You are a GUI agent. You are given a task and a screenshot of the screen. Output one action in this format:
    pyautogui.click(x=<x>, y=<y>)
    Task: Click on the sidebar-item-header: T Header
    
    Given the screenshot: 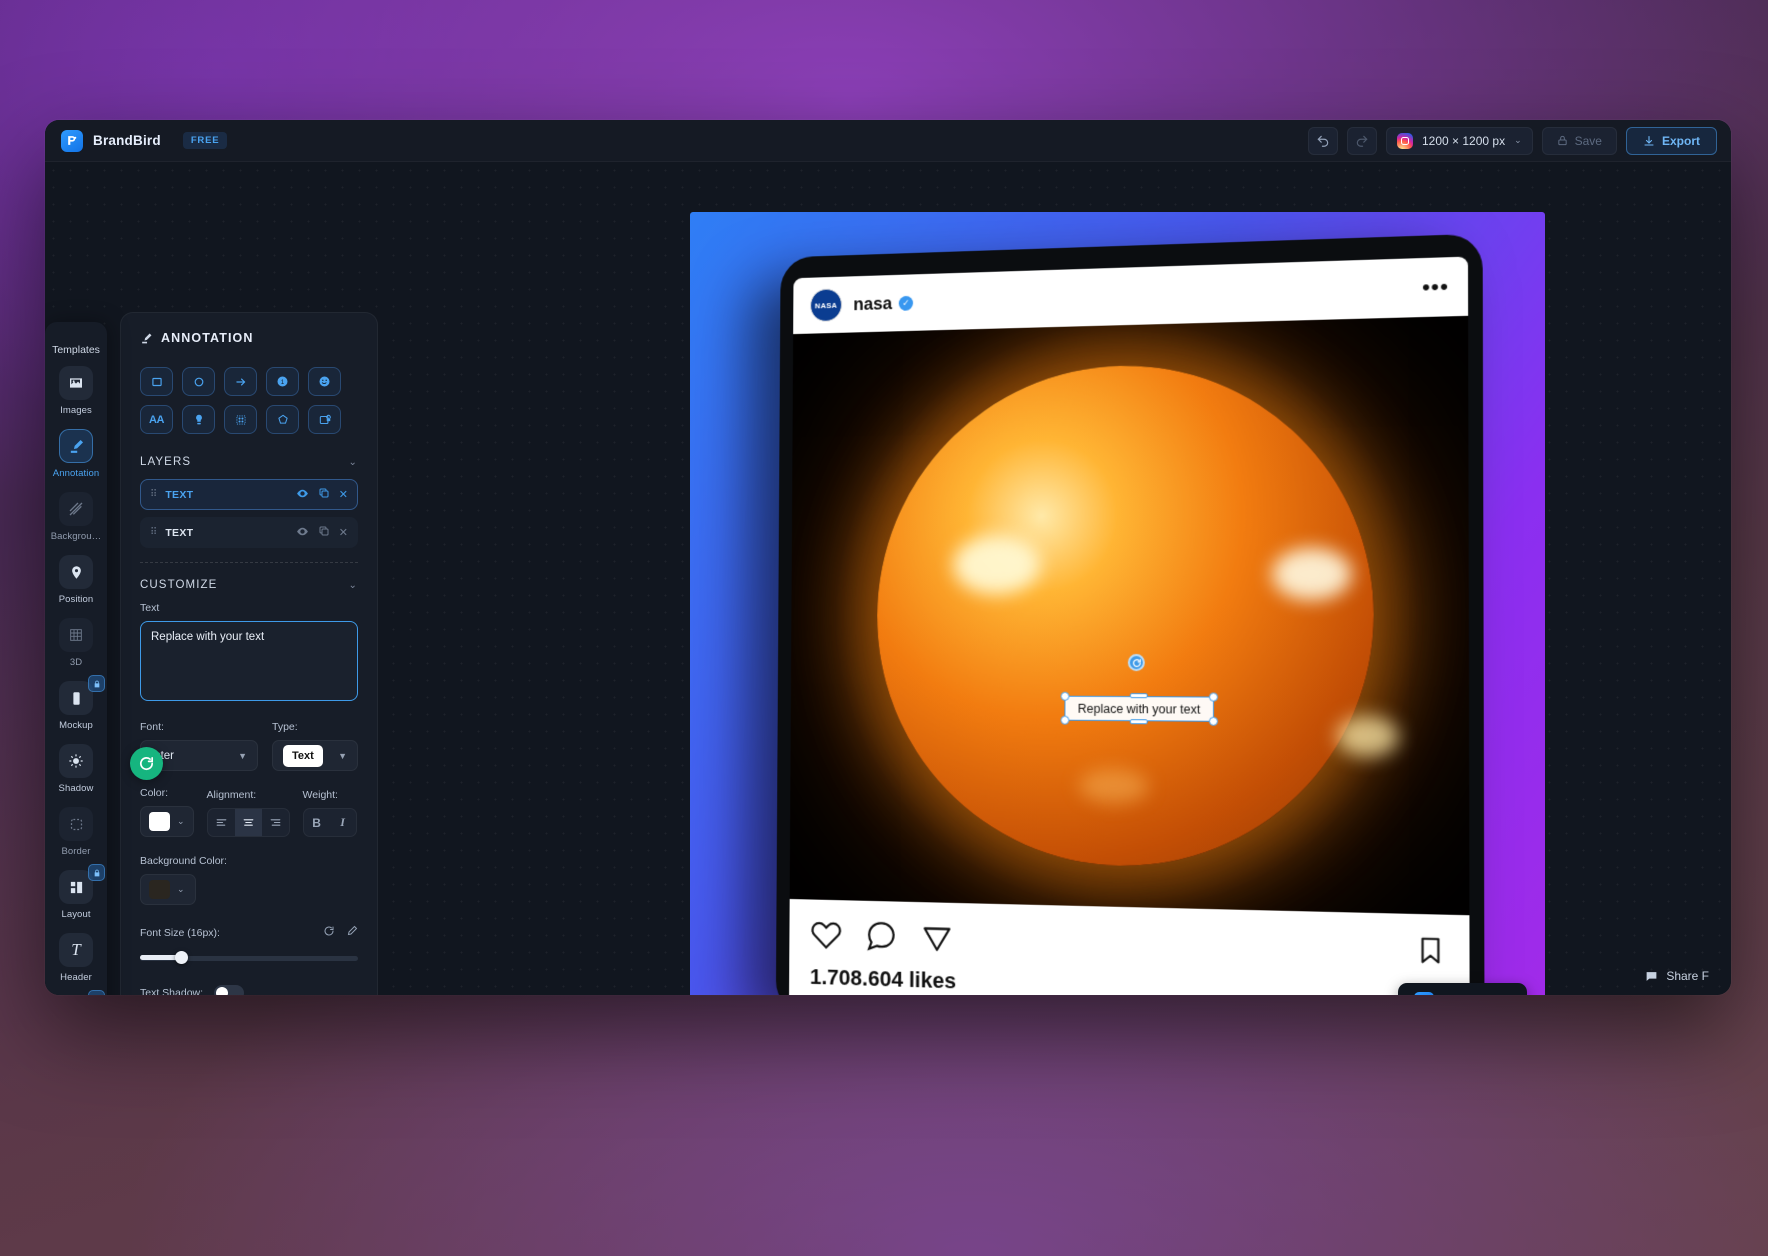 What is the action you would take?
    pyautogui.click(x=76, y=958)
    